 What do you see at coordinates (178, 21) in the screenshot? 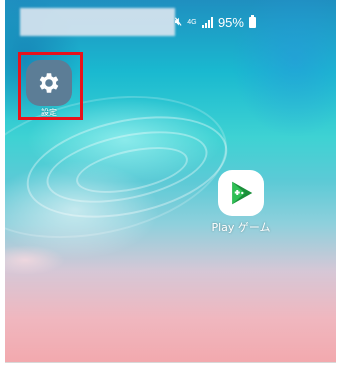
I see `mute-icon: 🔇︎` at bounding box center [178, 21].